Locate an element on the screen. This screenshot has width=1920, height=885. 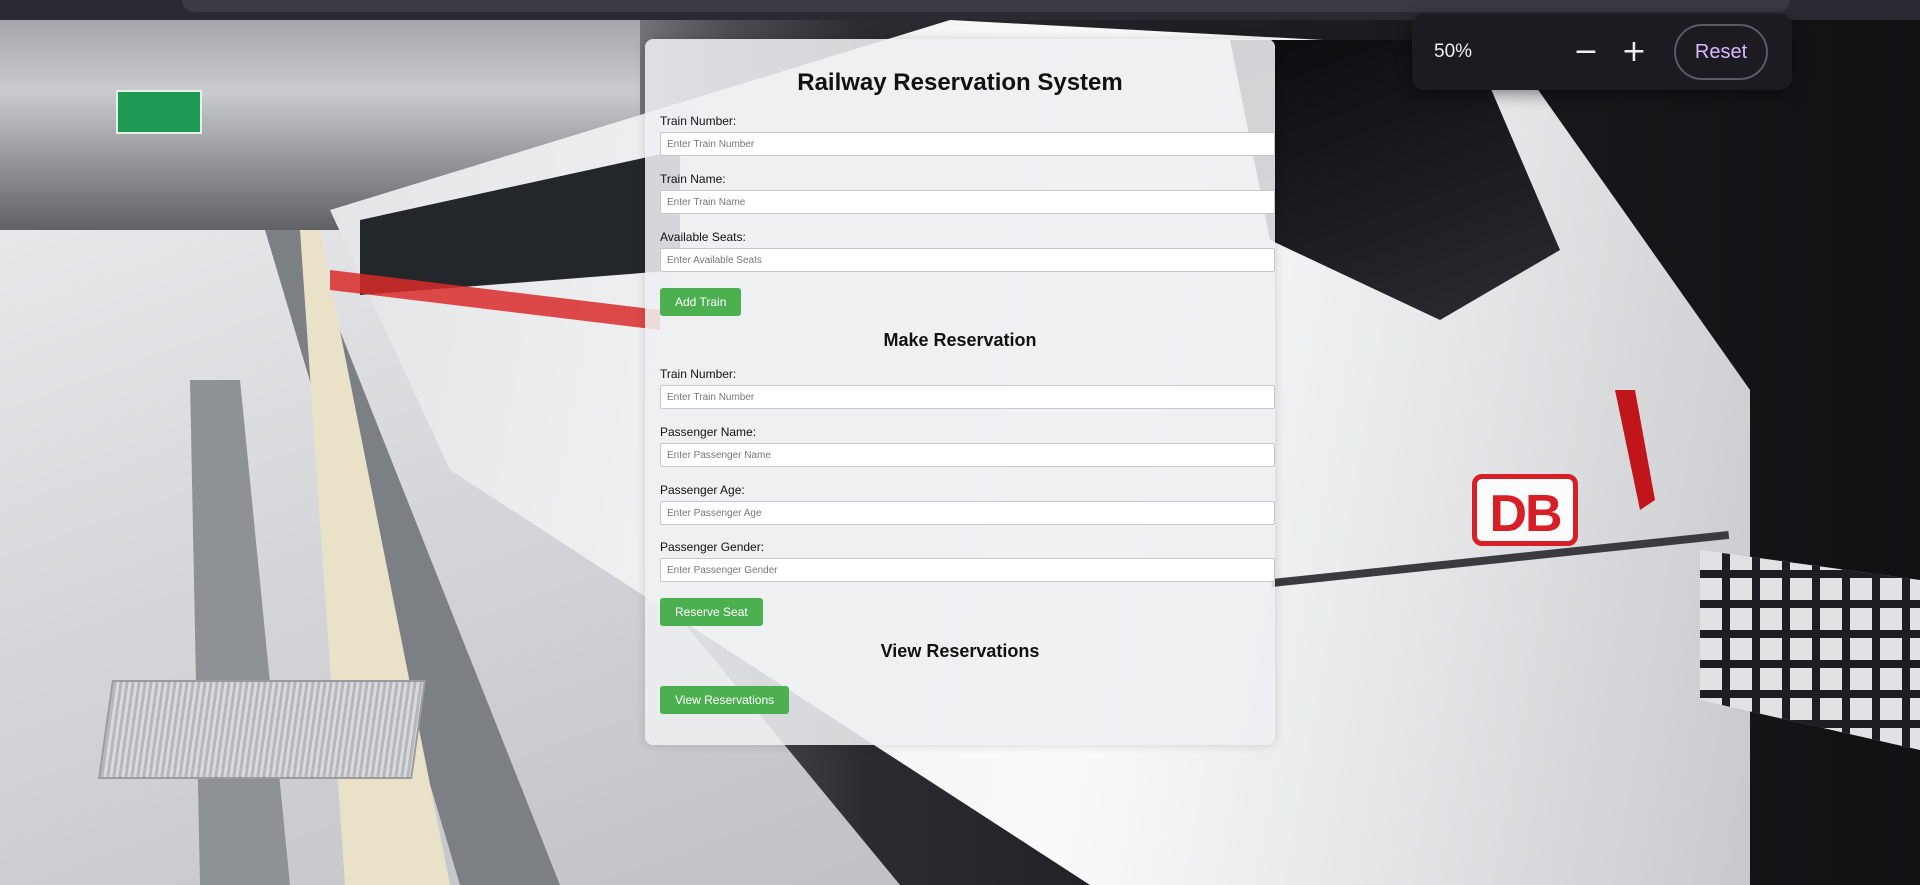
available-seats-label: Available Seats: is located at coordinates (703, 237).